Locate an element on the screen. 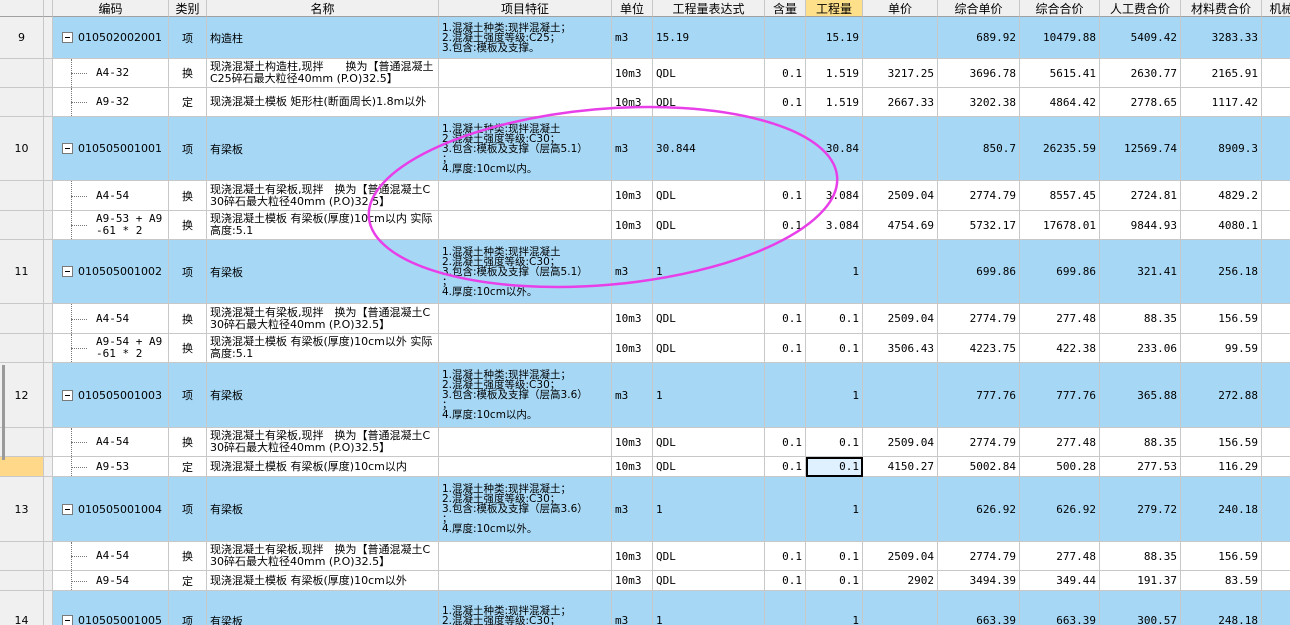  labor-cell: 233.06 is located at coordinates (1140, 348).